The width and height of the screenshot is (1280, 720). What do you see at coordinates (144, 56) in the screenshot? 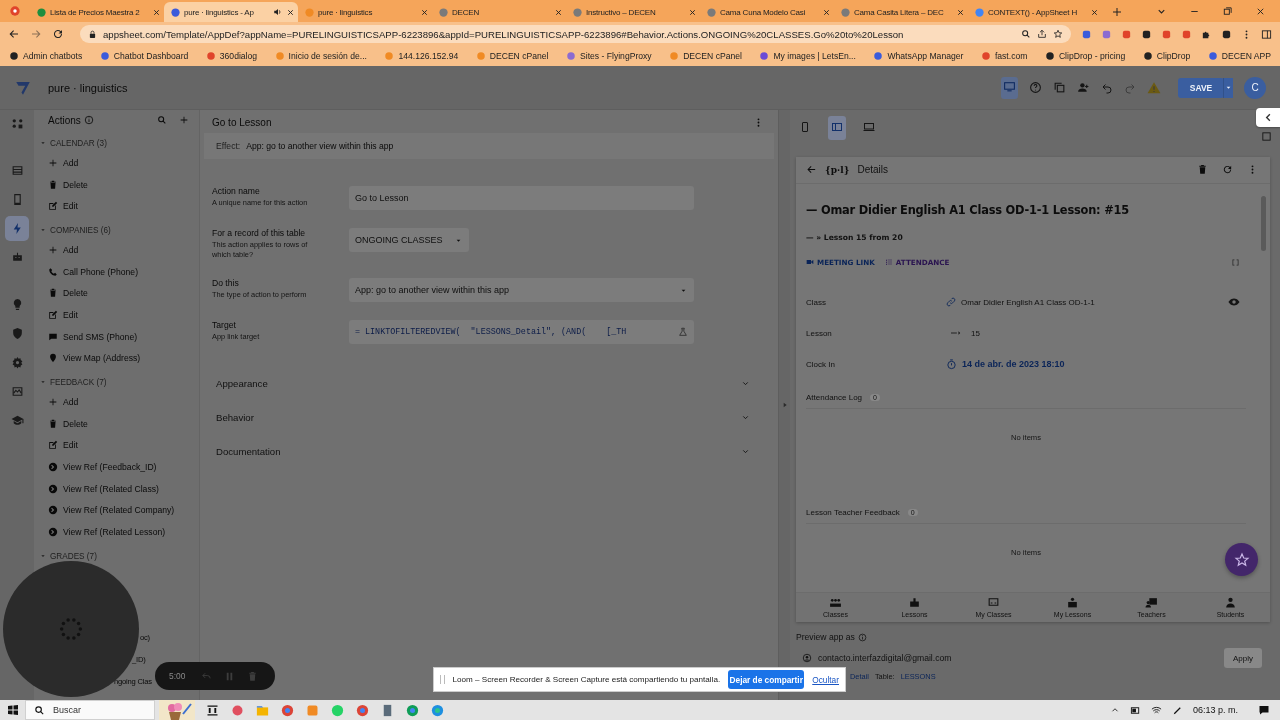
I see `bookmark: Chatbot Dashboard` at bounding box center [144, 56].